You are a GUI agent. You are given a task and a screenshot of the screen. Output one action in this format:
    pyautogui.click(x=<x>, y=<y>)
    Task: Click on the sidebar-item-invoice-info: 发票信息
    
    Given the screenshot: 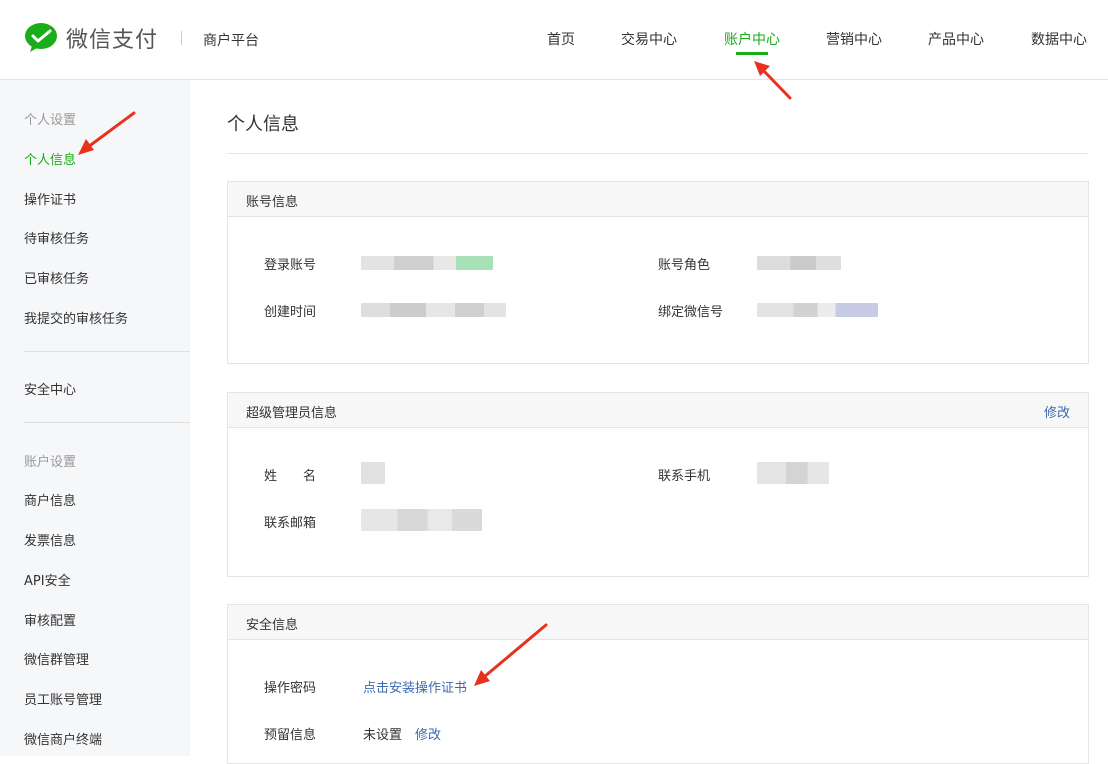 What is the action you would take?
    pyautogui.click(x=50, y=539)
    